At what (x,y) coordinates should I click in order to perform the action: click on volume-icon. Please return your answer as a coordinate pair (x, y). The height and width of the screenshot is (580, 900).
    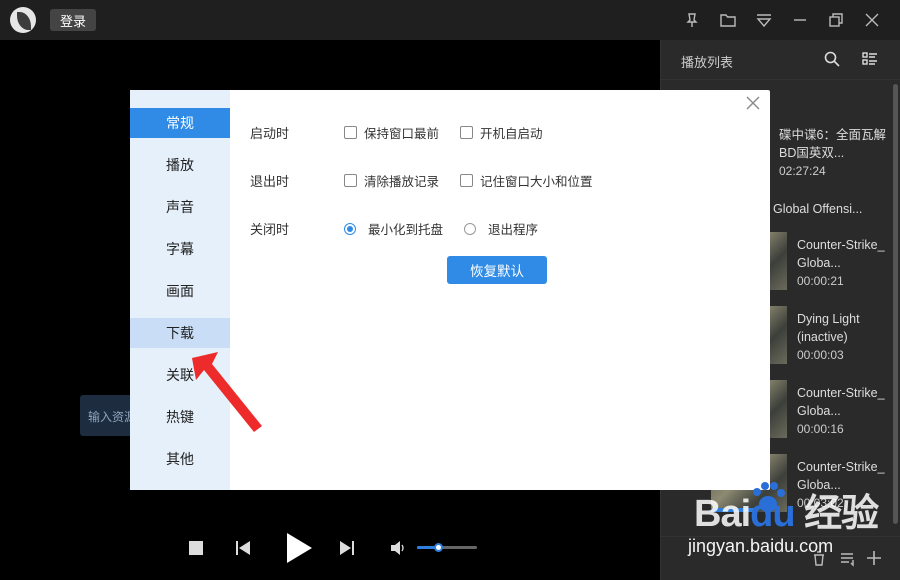
    Looking at the image, I should click on (398, 549).